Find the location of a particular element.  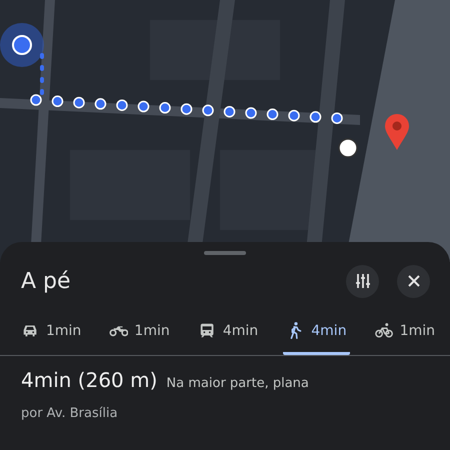

sheet-title: A pé is located at coordinates (46, 281).